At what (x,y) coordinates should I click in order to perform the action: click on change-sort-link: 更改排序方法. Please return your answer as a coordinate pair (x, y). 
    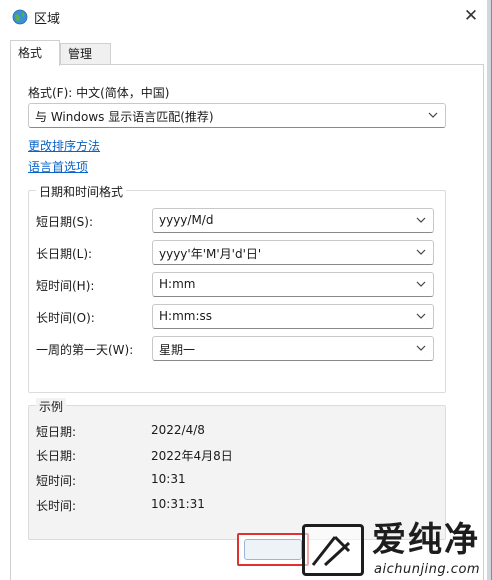
    Looking at the image, I should click on (64, 145).